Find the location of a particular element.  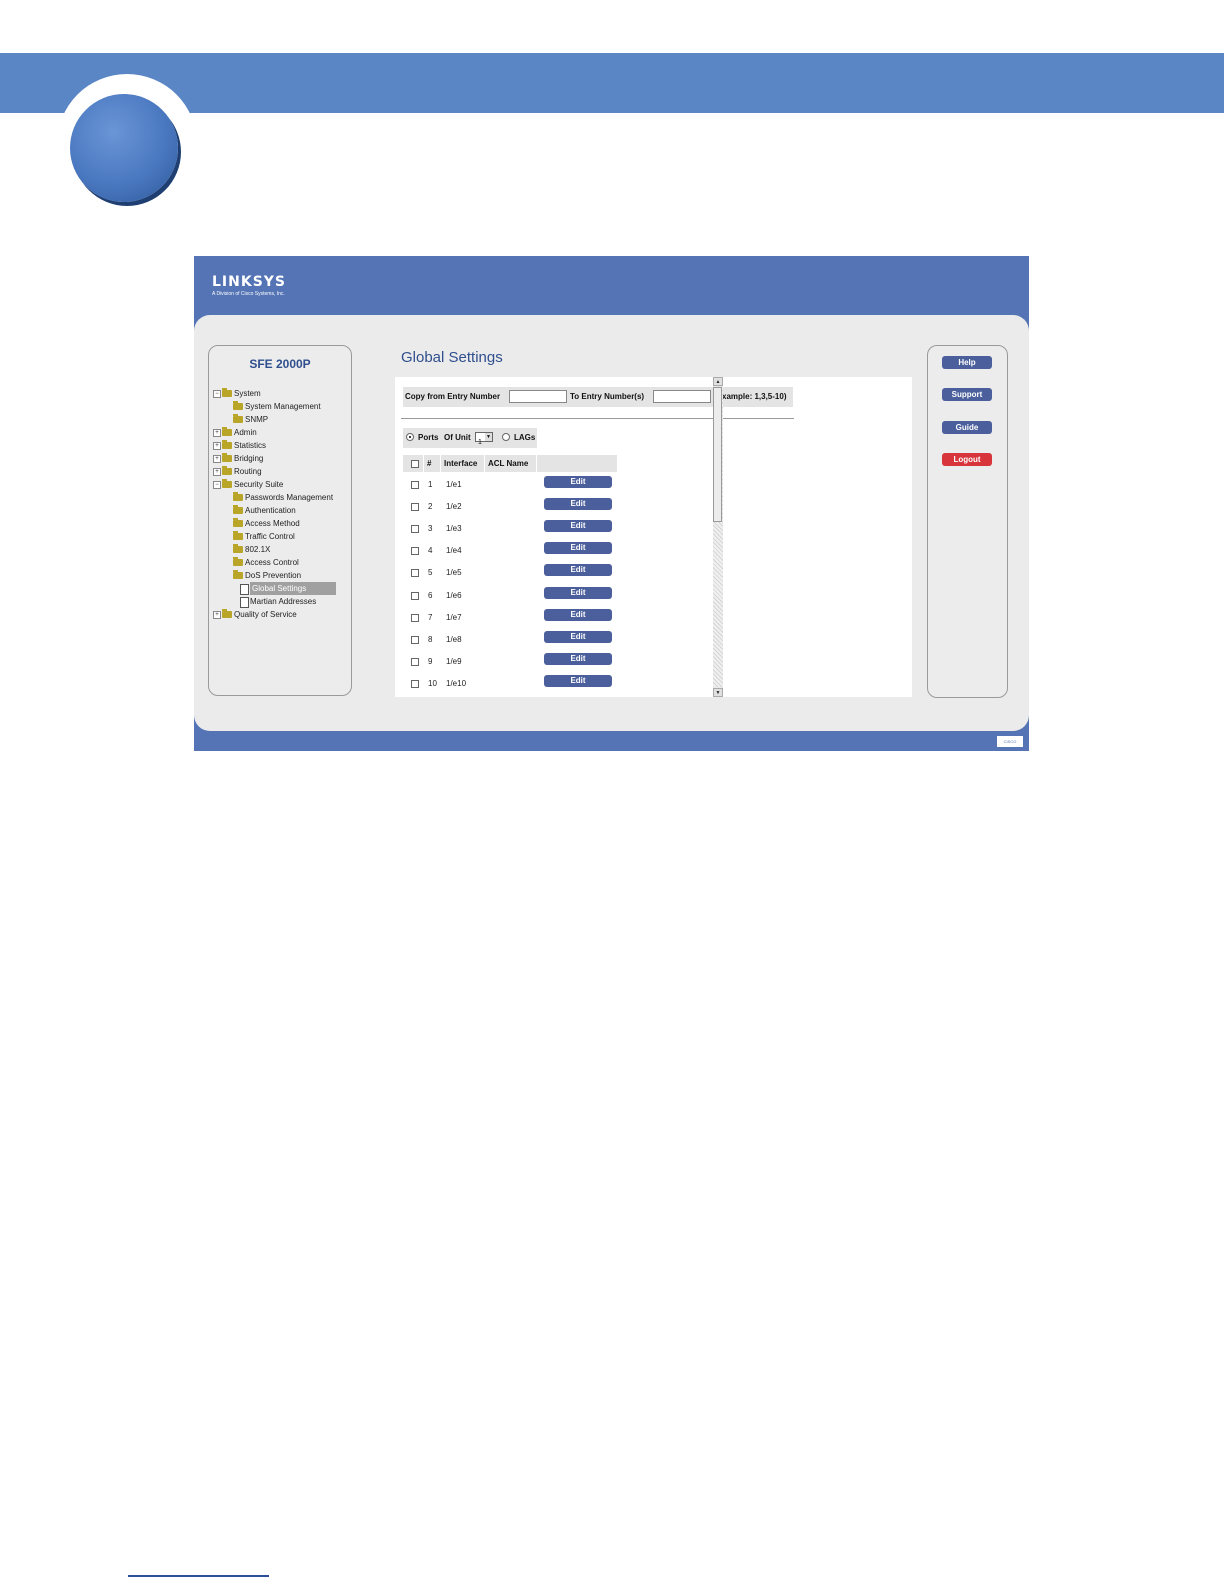

row-number: 2 is located at coordinates (430, 507).